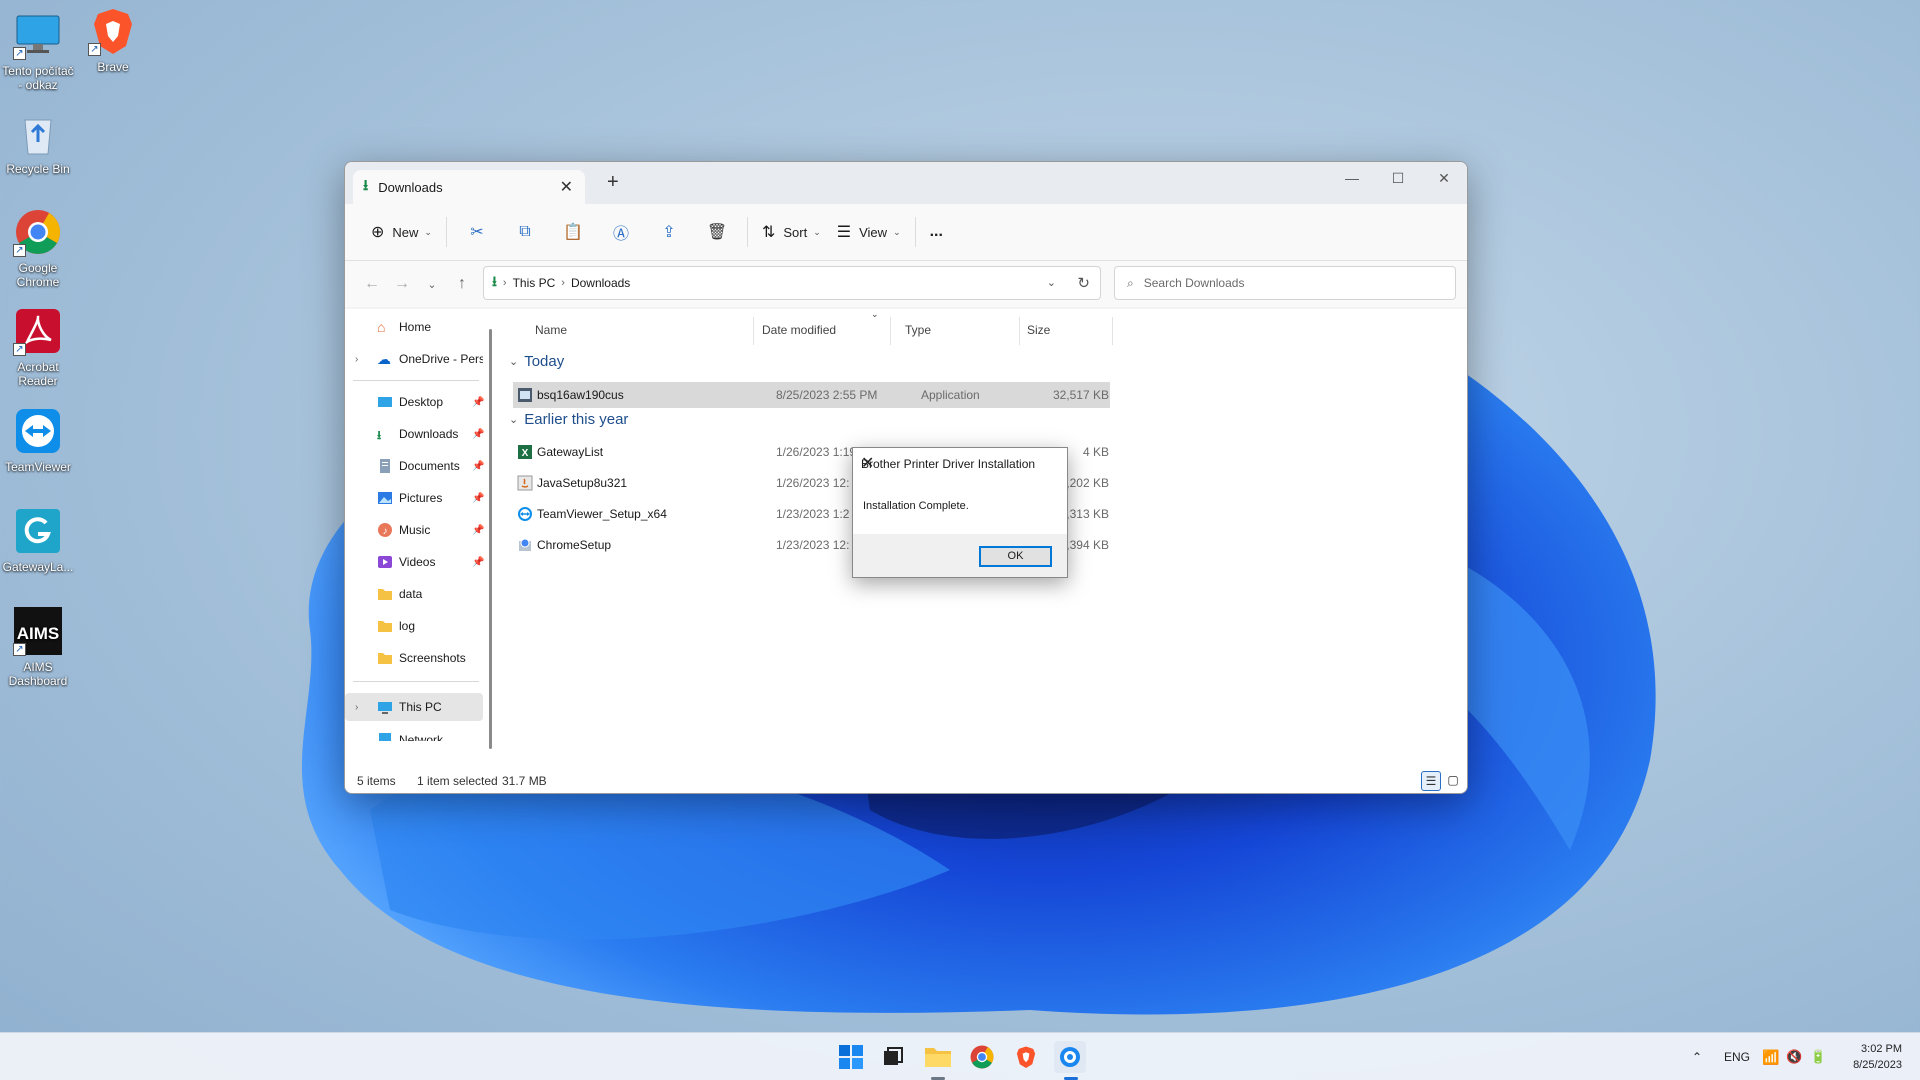 This screenshot has width=1920, height=1080. I want to click on group-header-today: ⌄ Today, so click(536, 361).